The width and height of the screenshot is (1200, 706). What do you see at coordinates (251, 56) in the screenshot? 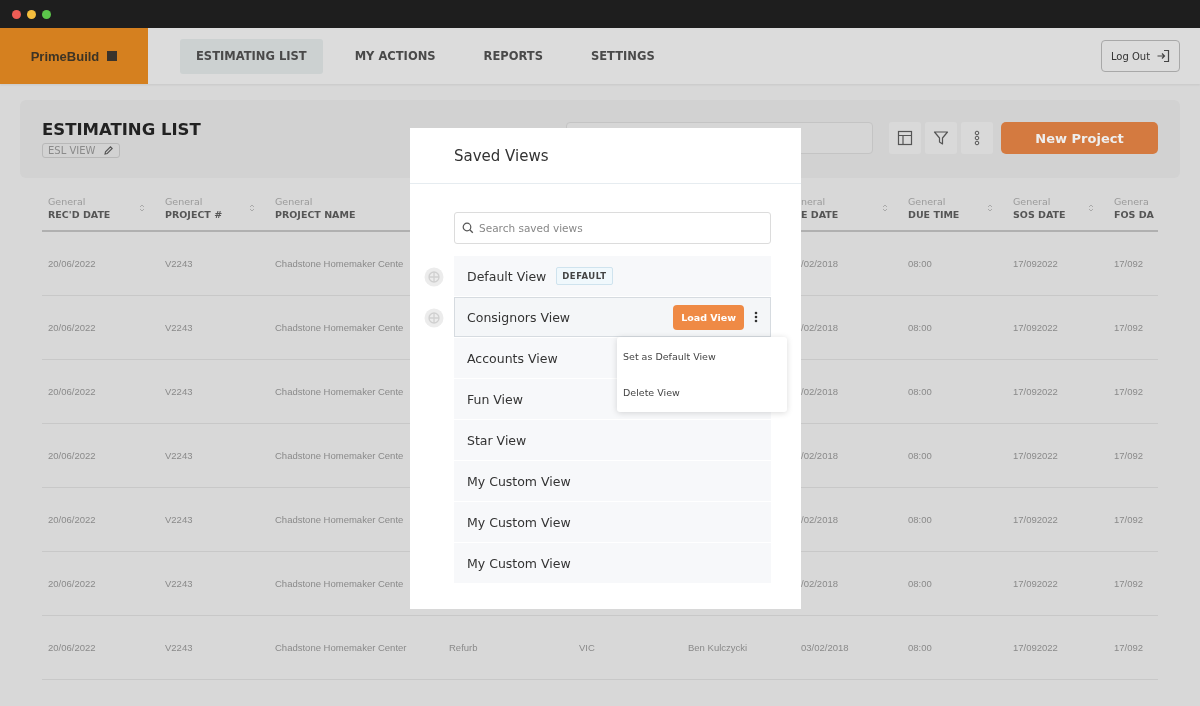
I see `nav-tab: ESTIMATING LIST` at bounding box center [251, 56].